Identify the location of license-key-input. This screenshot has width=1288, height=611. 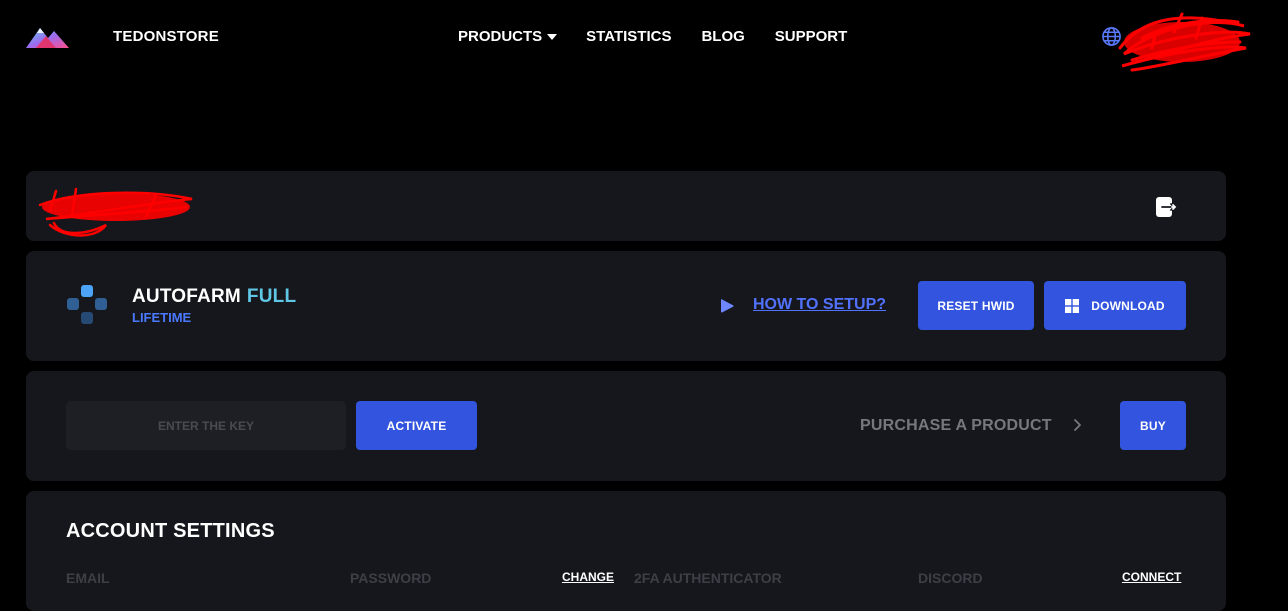
(206, 425).